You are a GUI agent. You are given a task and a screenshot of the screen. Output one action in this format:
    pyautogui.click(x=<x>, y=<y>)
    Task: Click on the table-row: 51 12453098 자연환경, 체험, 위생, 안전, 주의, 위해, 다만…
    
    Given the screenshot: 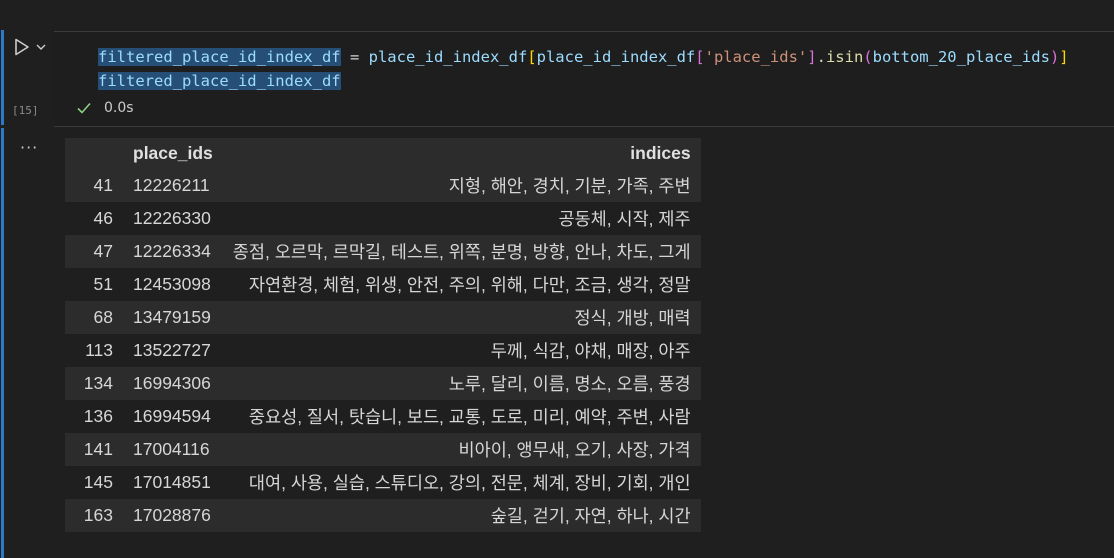 What is the action you would take?
    pyautogui.click(x=383, y=284)
    